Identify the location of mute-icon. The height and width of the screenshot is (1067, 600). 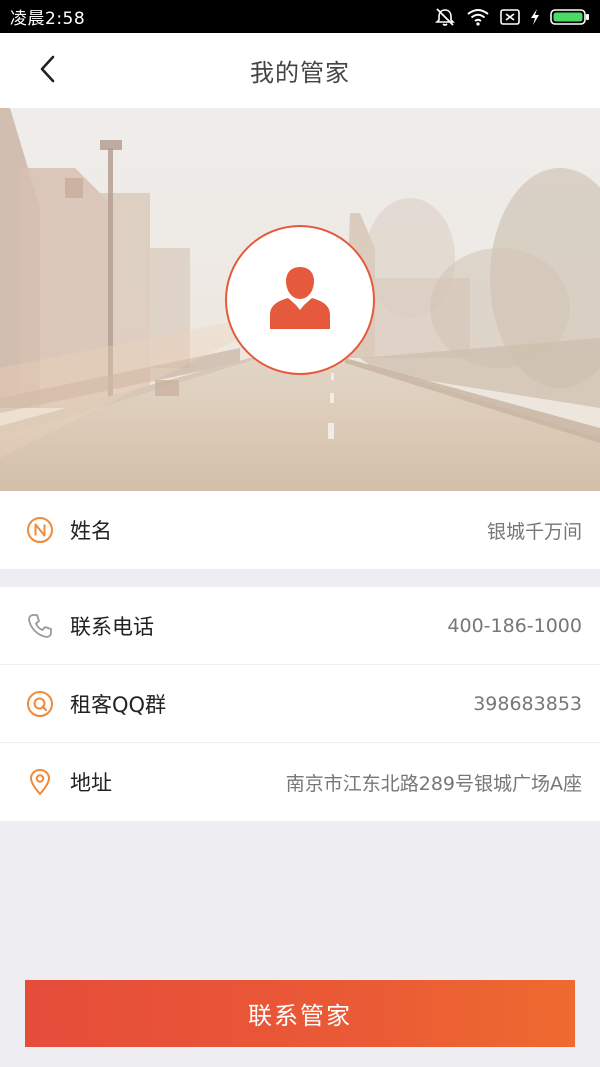
(445, 17).